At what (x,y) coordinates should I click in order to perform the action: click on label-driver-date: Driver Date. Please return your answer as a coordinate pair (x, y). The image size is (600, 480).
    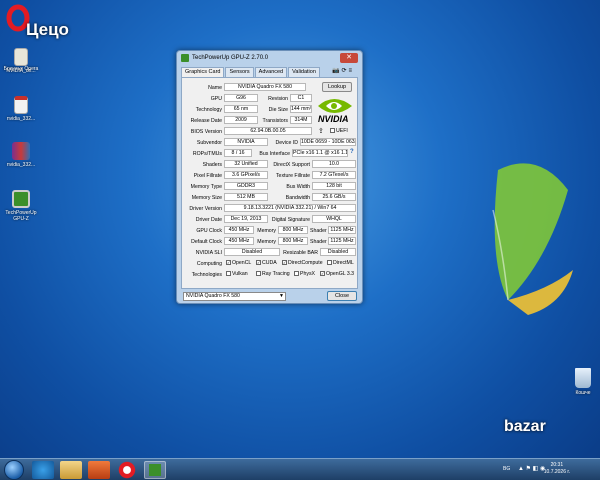
    Looking at the image, I should click on (208, 220).